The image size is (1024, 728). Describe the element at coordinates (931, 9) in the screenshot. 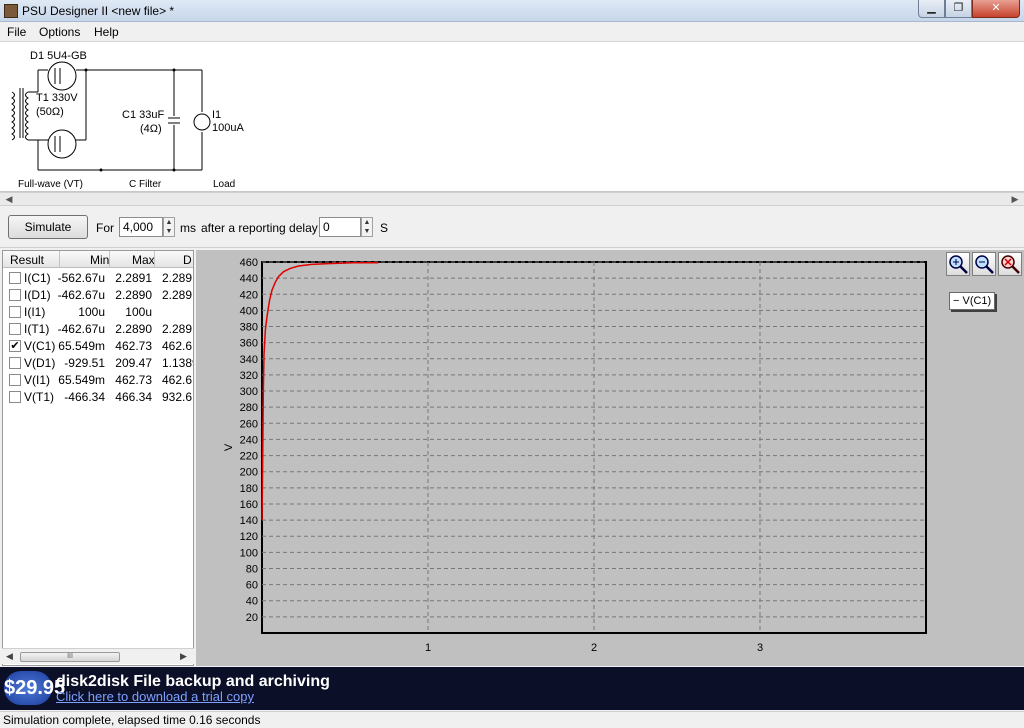

I see `minimize-button: ▁` at that location.